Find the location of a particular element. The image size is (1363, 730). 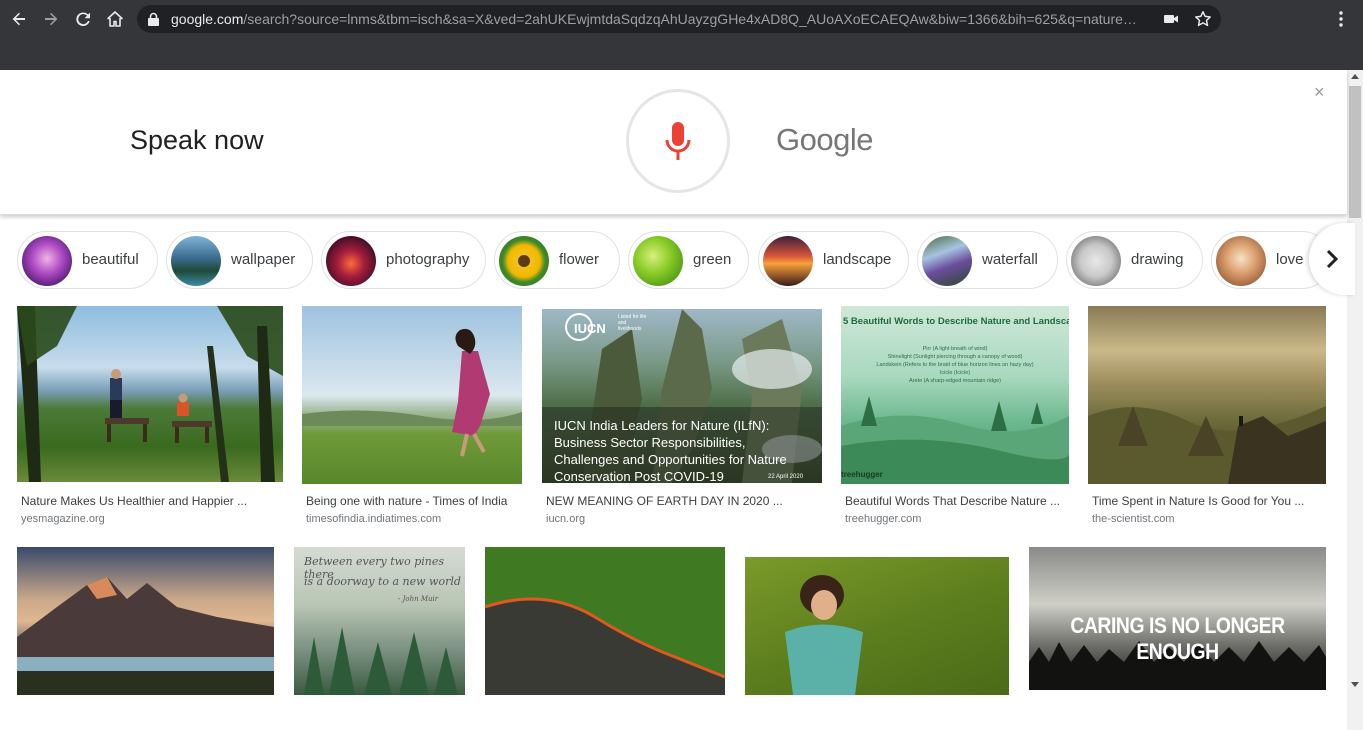

back-button is located at coordinates (19, 19).